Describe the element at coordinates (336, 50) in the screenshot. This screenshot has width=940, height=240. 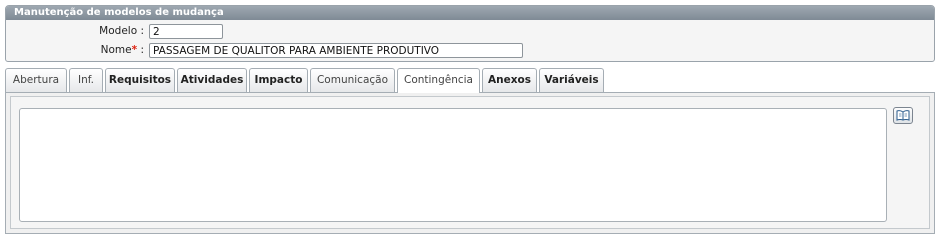
I see `nome-field` at that location.